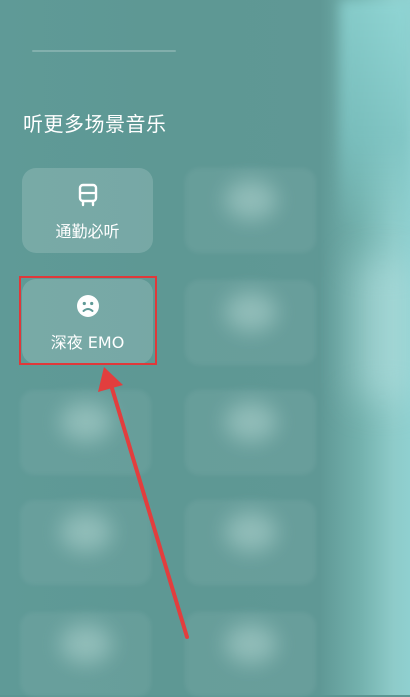  Describe the element at coordinates (382, 330) in the screenshot. I see `background-glow-right` at that location.